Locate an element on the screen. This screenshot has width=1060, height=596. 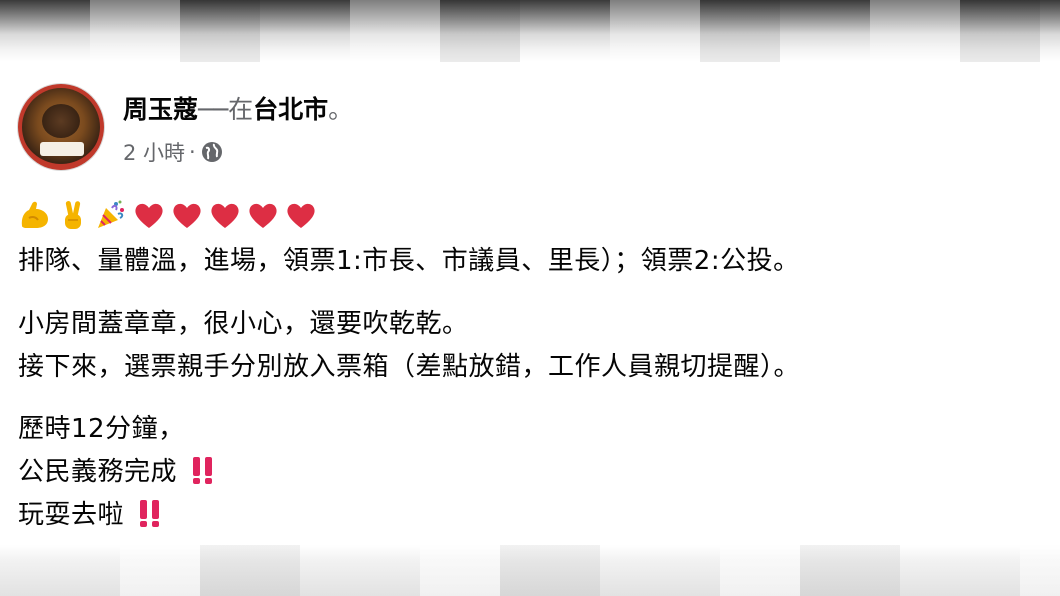
avatar is located at coordinates (61, 127).